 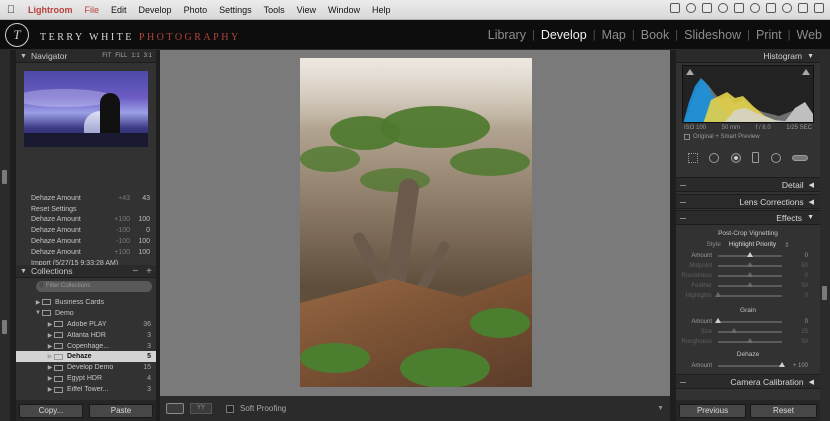 What do you see at coordinates (769, 35) in the screenshot?
I see `module-print: Print` at bounding box center [769, 35].